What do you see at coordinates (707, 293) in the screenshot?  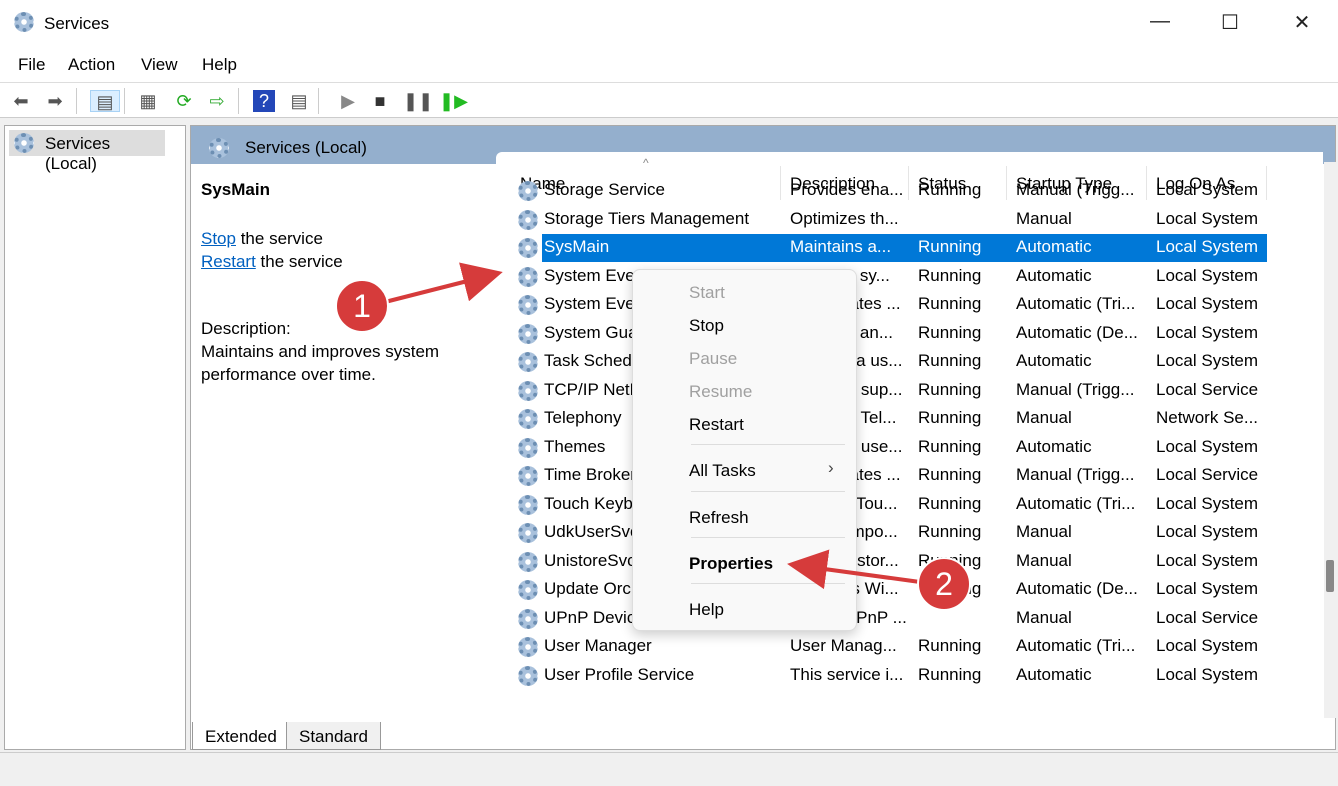 I see `menu-item-start: Start` at bounding box center [707, 293].